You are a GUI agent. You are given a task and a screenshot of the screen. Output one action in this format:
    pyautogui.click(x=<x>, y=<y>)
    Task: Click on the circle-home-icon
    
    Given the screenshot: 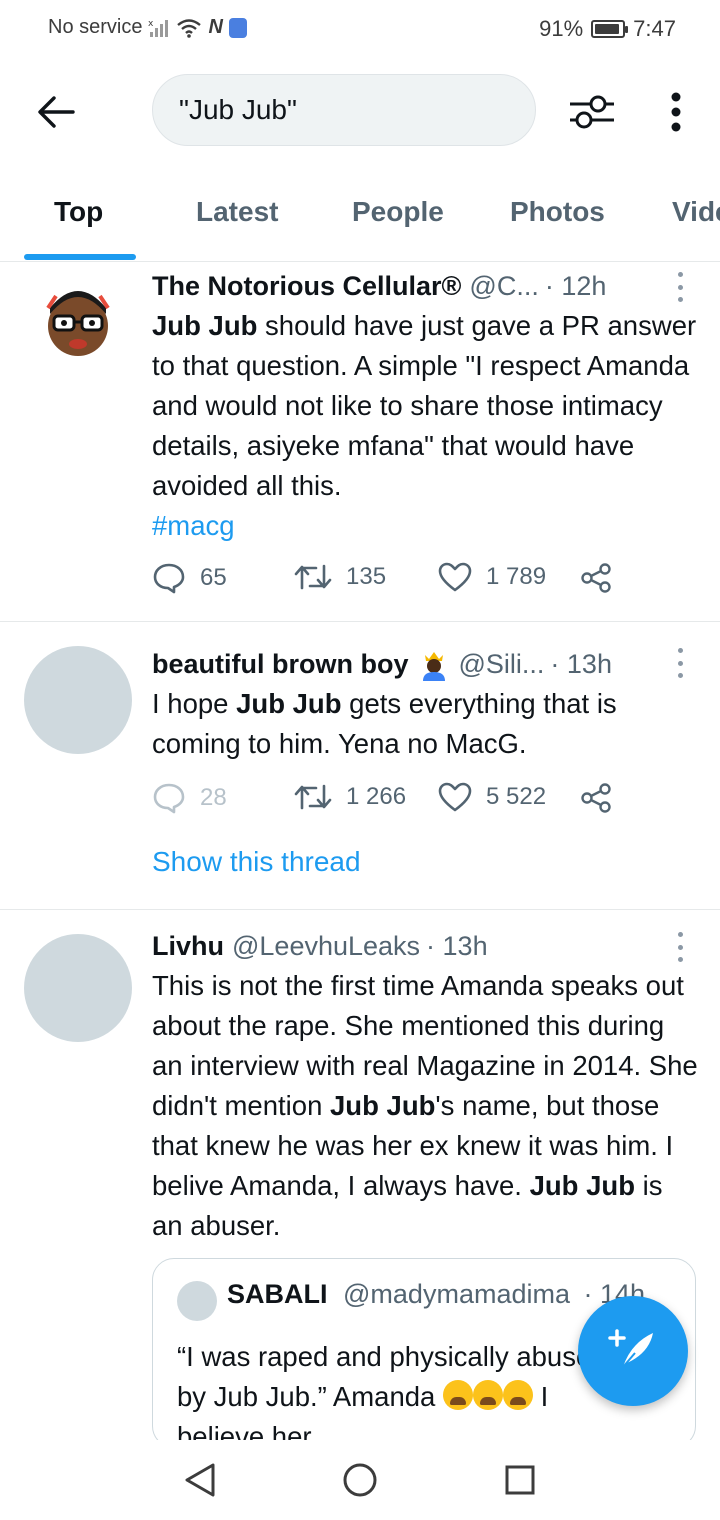 What is the action you would take?
    pyautogui.click(x=360, y=1480)
    